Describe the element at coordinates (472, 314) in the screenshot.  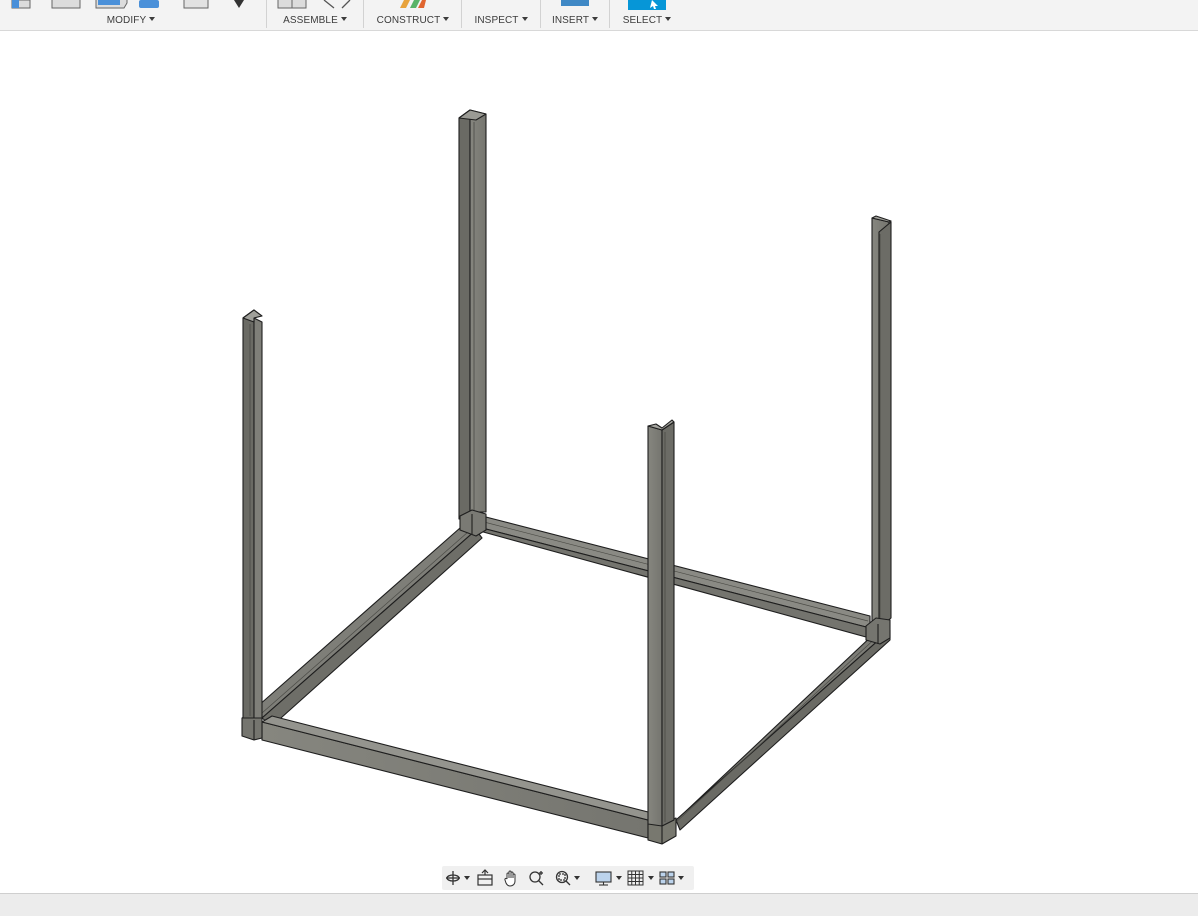
I see `frame-post-back` at that location.